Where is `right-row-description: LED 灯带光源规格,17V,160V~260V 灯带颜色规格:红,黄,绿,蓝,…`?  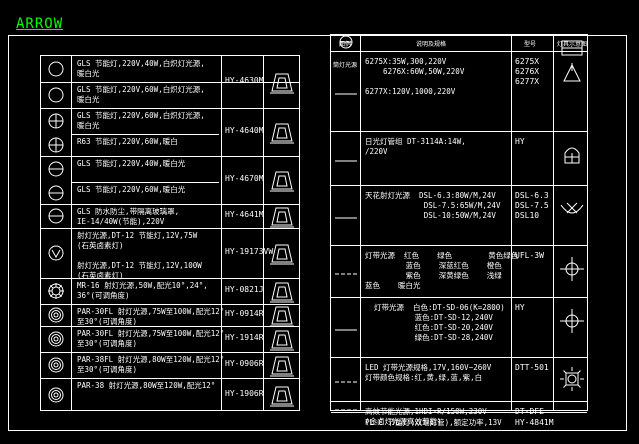
right-row-description: LED 灯带光源规格,17V,160V~260V 灯带颜色规格:红,黄,绿,蓝,… is located at coordinates (428, 372).